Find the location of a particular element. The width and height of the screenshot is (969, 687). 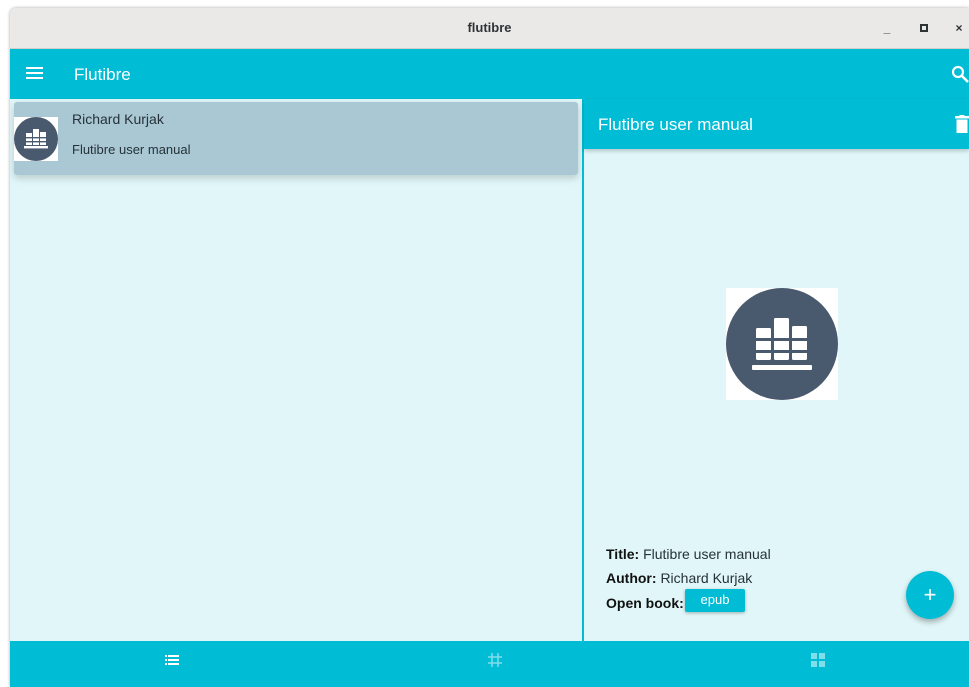

minimize-button: _ is located at coordinates (887, 28).